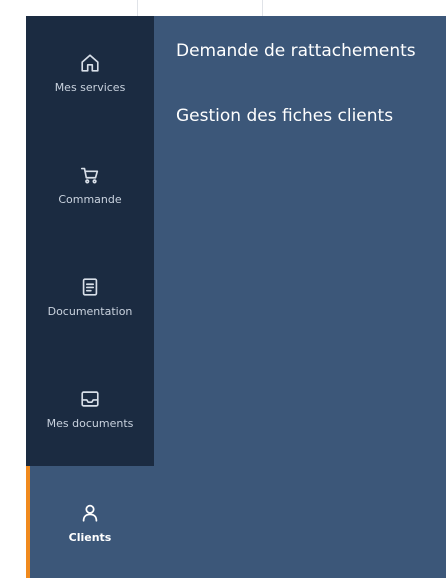 The image size is (446, 578). What do you see at coordinates (13, 297) in the screenshot?
I see `left-gutter` at bounding box center [13, 297].